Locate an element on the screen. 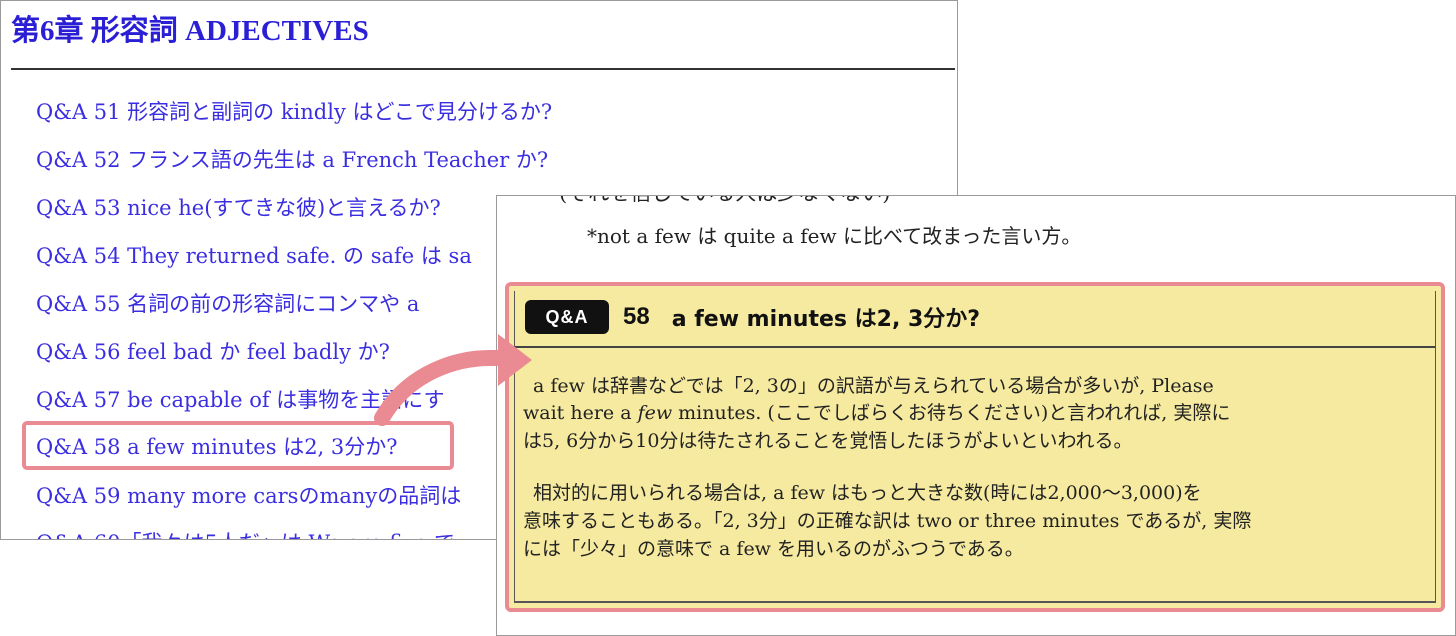  note-line: *not a few は quite a few に比べて改まった言い方。 is located at coordinates (834, 236).